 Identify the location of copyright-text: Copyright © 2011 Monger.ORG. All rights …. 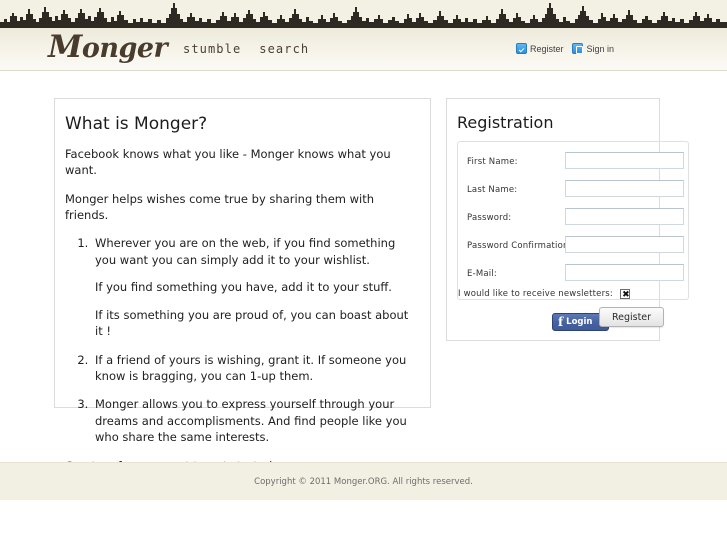
(363, 482).